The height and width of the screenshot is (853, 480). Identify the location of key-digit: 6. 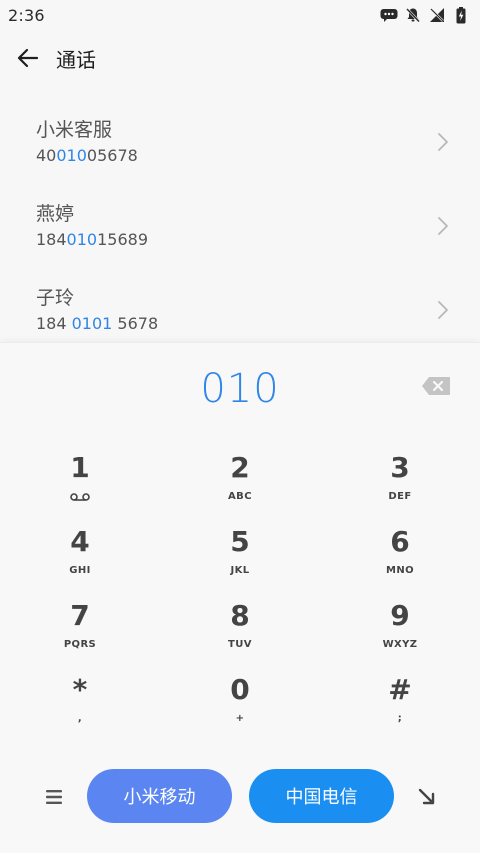
(400, 541).